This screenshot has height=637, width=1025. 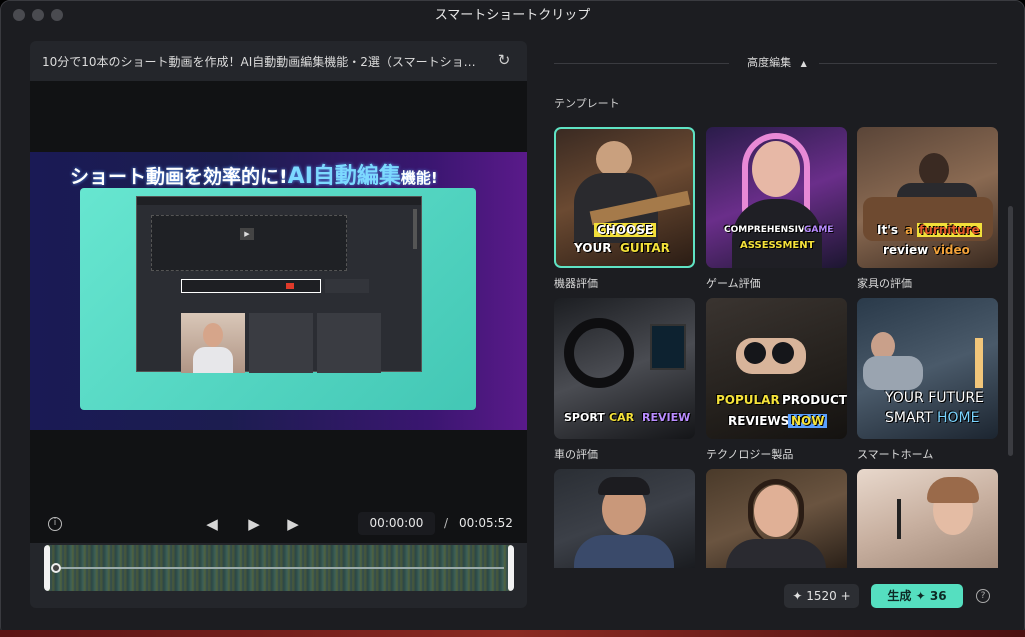 What do you see at coordinates (748, 400) in the screenshot?
I see `template-overlay-text: POPULAR` at bounding box center [748, 400].